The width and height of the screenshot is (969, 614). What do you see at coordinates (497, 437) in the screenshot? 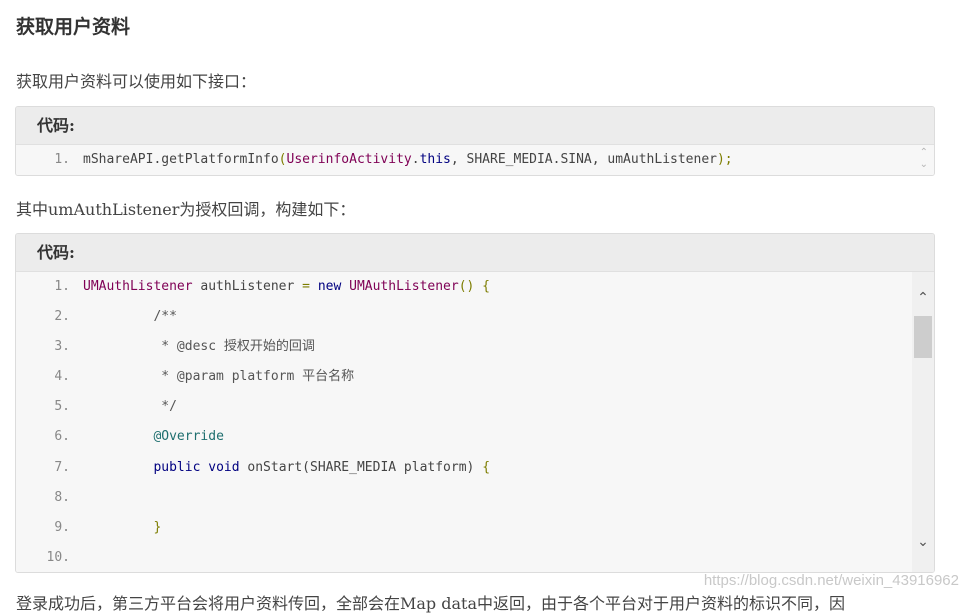
I see `code-line: @Override` at bounding box center [497, 437].